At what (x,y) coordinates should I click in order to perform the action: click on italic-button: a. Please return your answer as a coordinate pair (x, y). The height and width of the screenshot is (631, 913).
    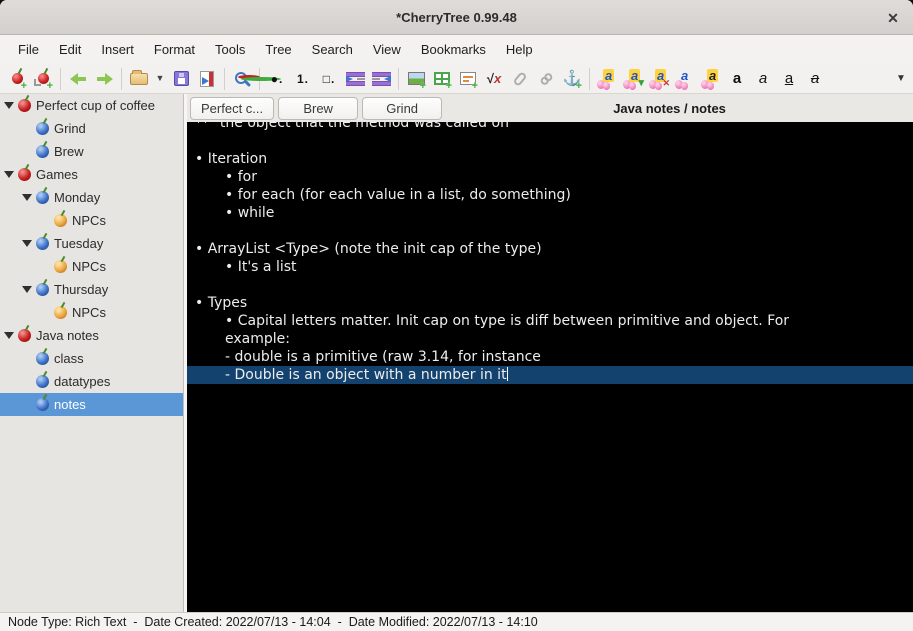
    Looking at the image, I should click on (763, 79).